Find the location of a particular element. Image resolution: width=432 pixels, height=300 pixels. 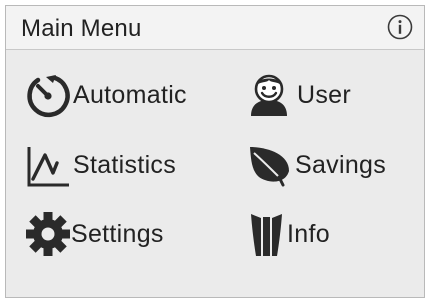

menu-item-settings: Settings is located at coordinates (94, 234).